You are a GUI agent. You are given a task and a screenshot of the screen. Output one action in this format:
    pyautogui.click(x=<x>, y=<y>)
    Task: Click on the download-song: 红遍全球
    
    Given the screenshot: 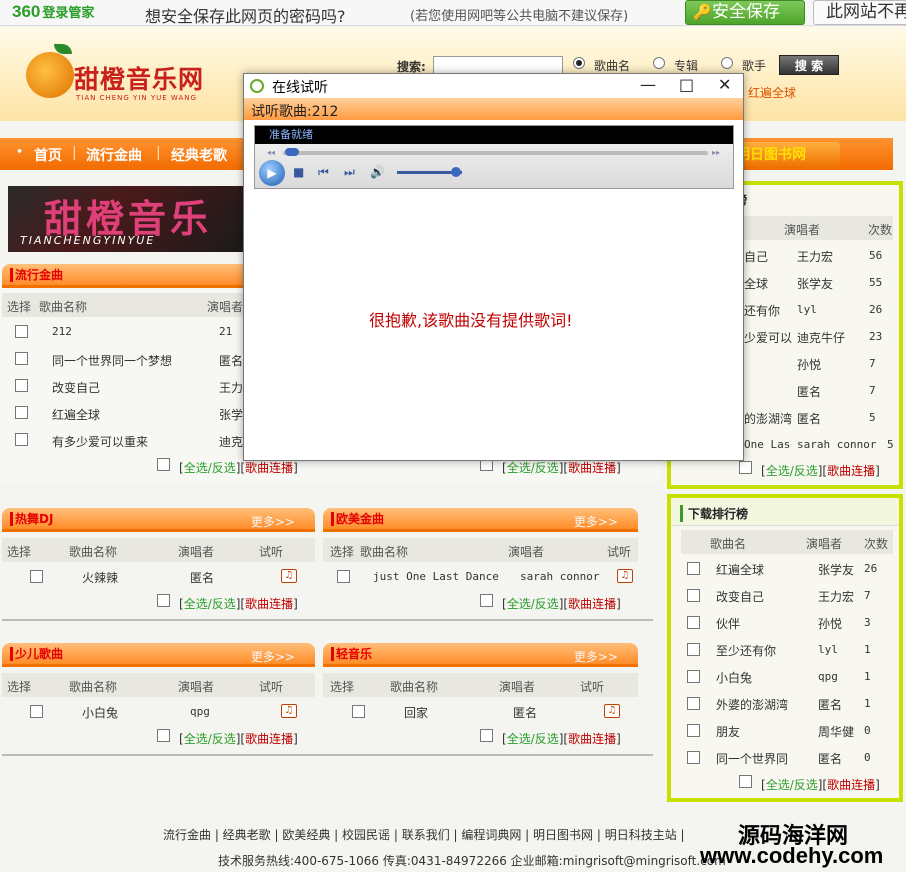 What is the action you would take?
    pyautogui.click(x=740, y=569)
    